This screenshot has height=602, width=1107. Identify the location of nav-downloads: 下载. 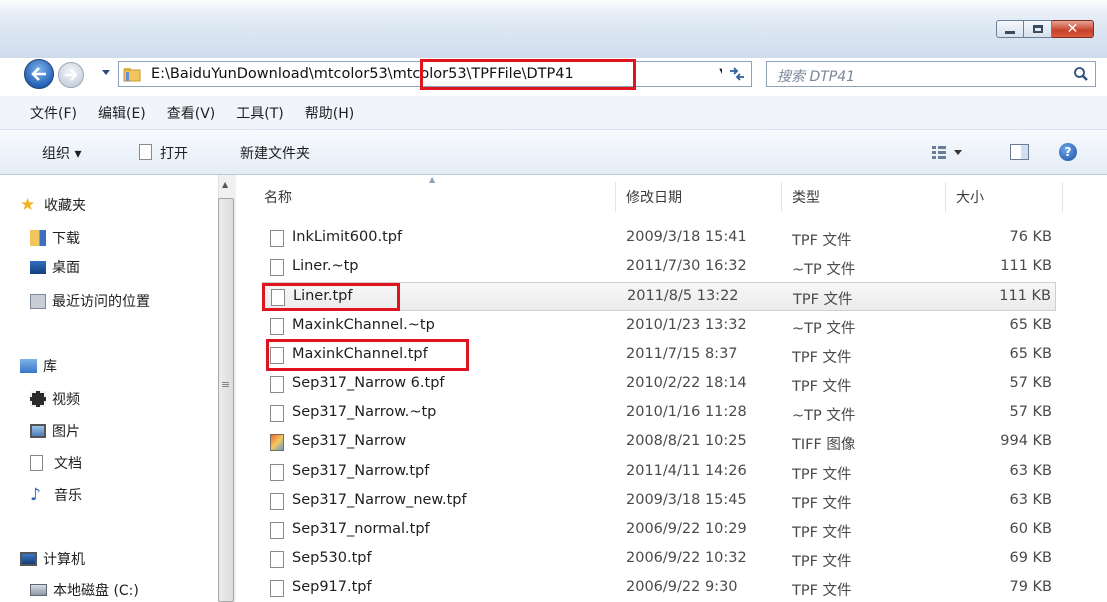
(55, 238).